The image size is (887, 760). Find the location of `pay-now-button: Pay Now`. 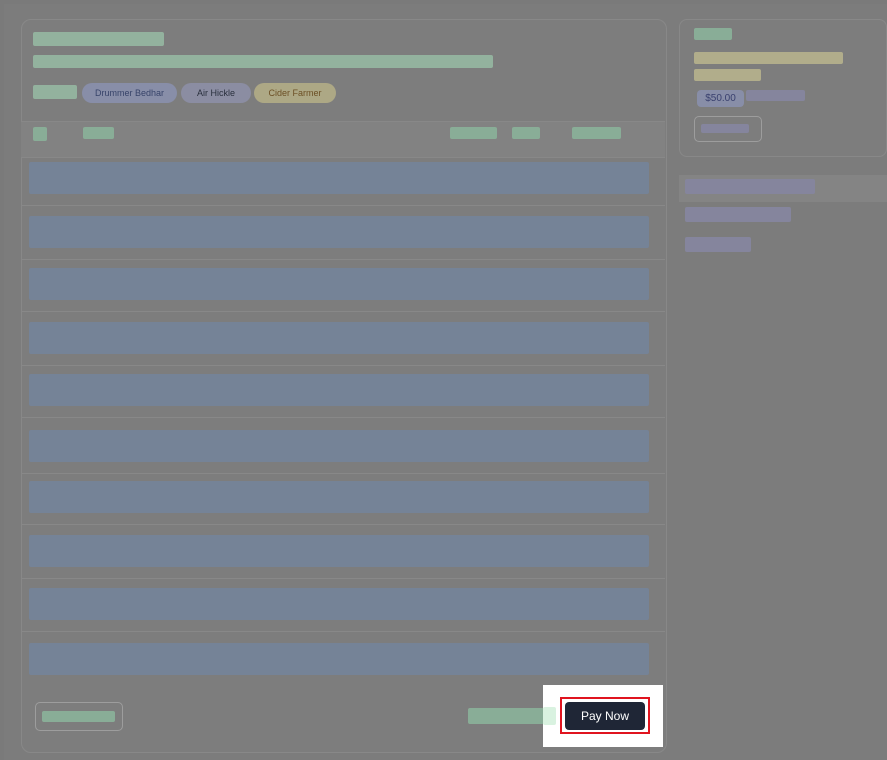

pay-now-button: Pay Now is located at coordinates (605, 716).